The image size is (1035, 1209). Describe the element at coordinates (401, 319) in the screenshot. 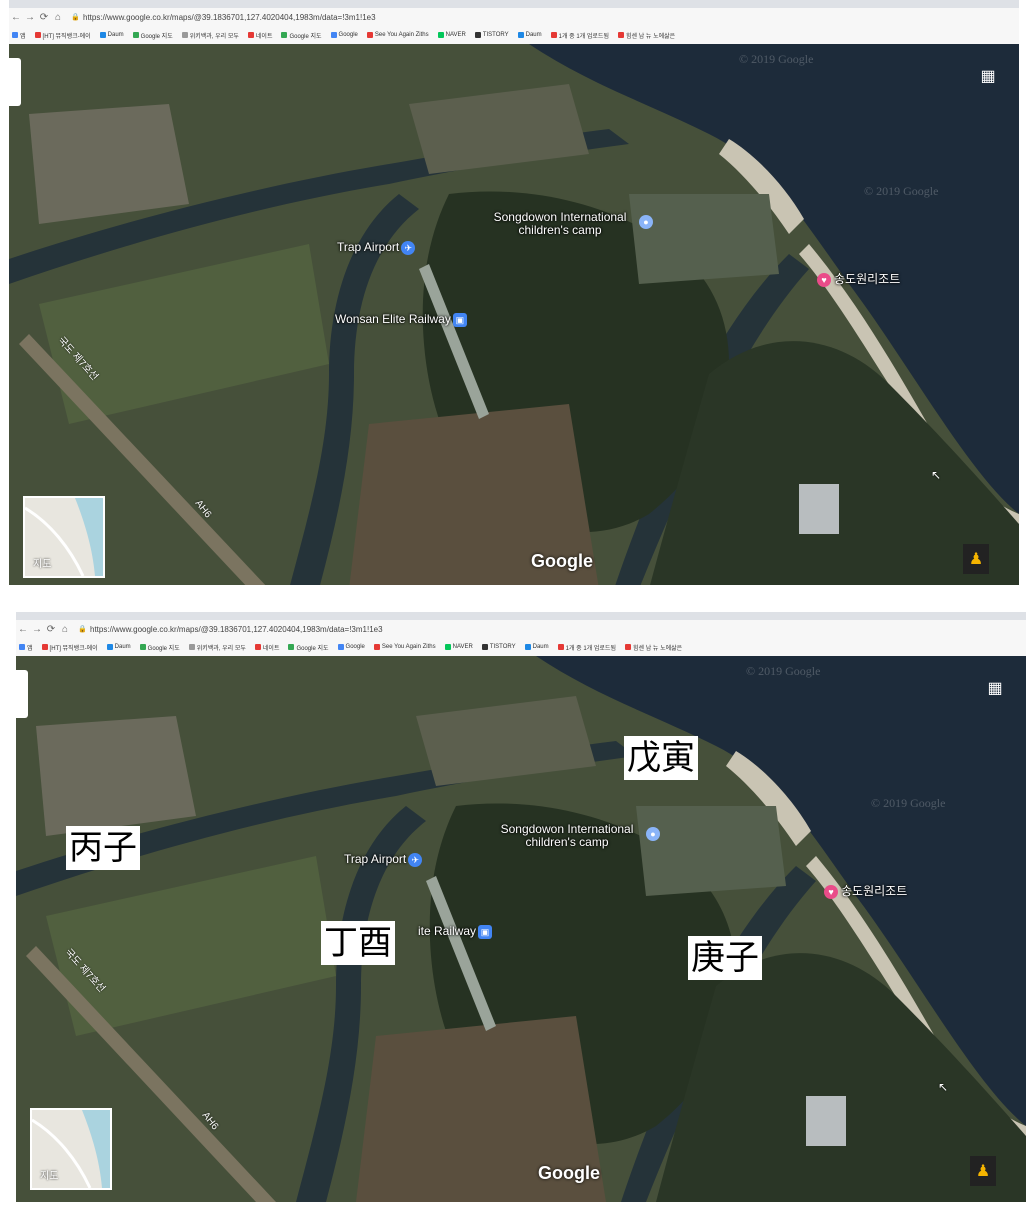

I see `map-label-railway: Wonsan Elite Railway ▣` at that location.